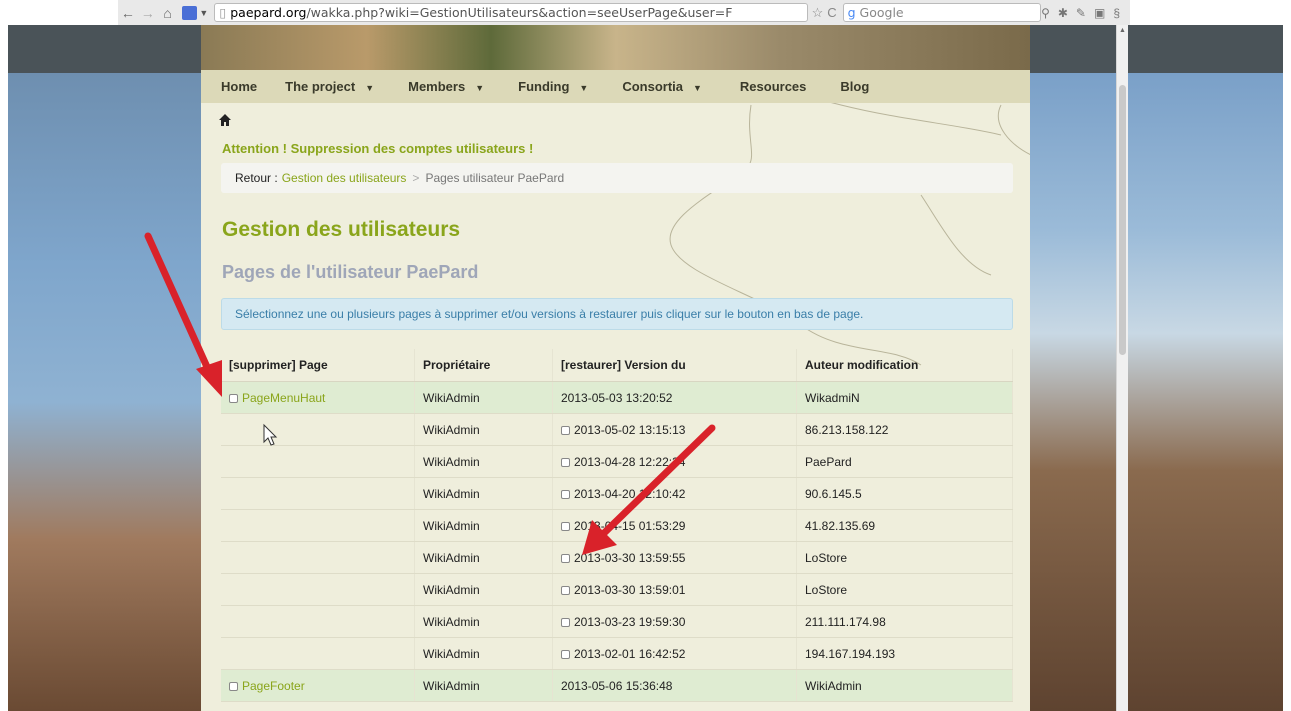 The height and width of the screenshot is (711, 1291). Describe the element at coordinates (831, 12) in the screenshot. I see `reload-icon: C` at that location.